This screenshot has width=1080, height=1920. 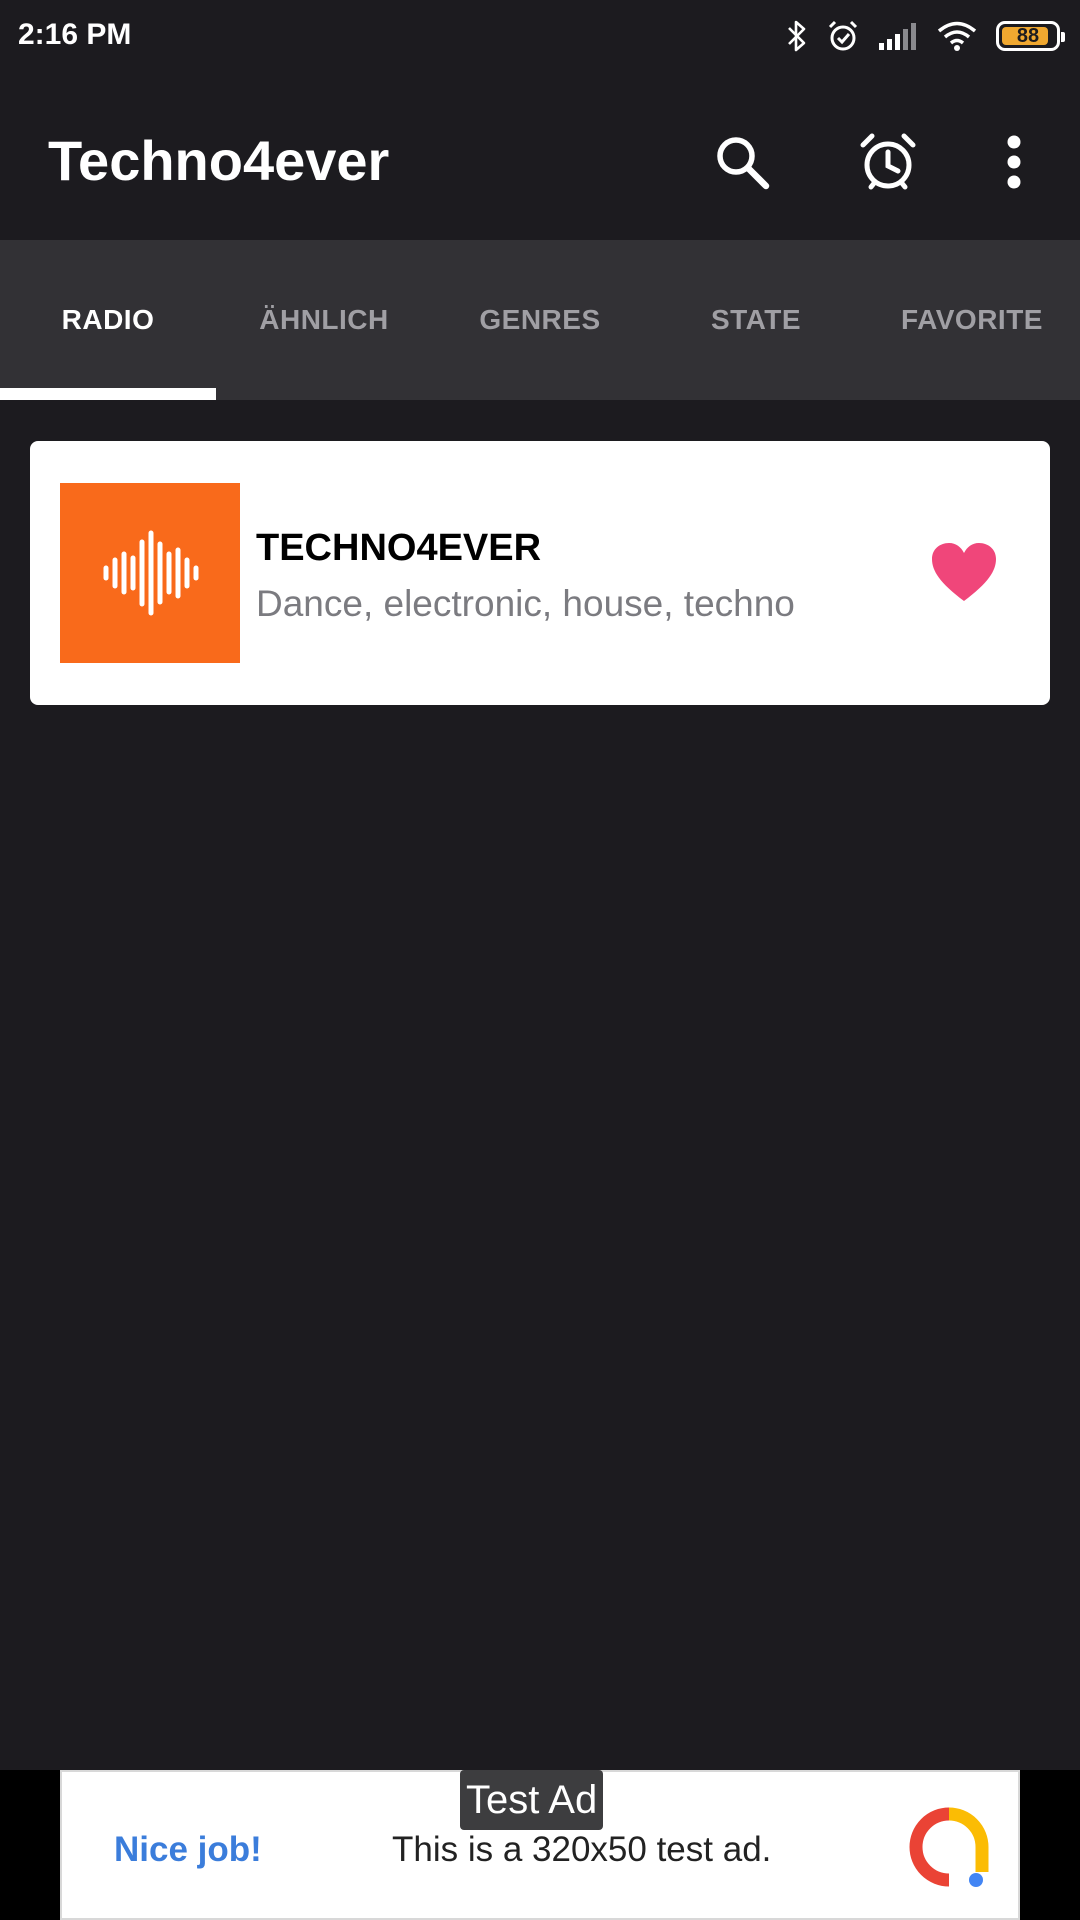 I want to click on station-logo, so click(x=150, y=573).